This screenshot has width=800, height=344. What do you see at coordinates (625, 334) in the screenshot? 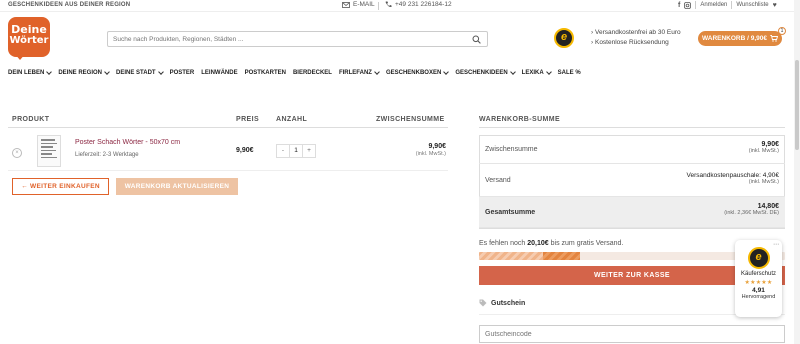
I see `coupon-input` at bounding box center [625, 334].